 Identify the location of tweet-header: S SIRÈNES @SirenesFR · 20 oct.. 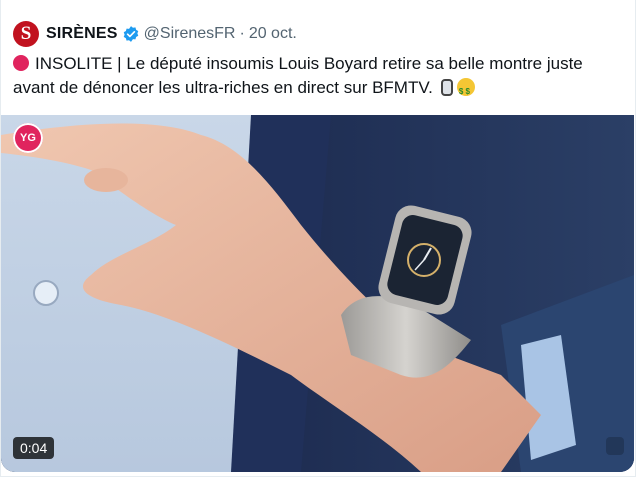
(155, 34).